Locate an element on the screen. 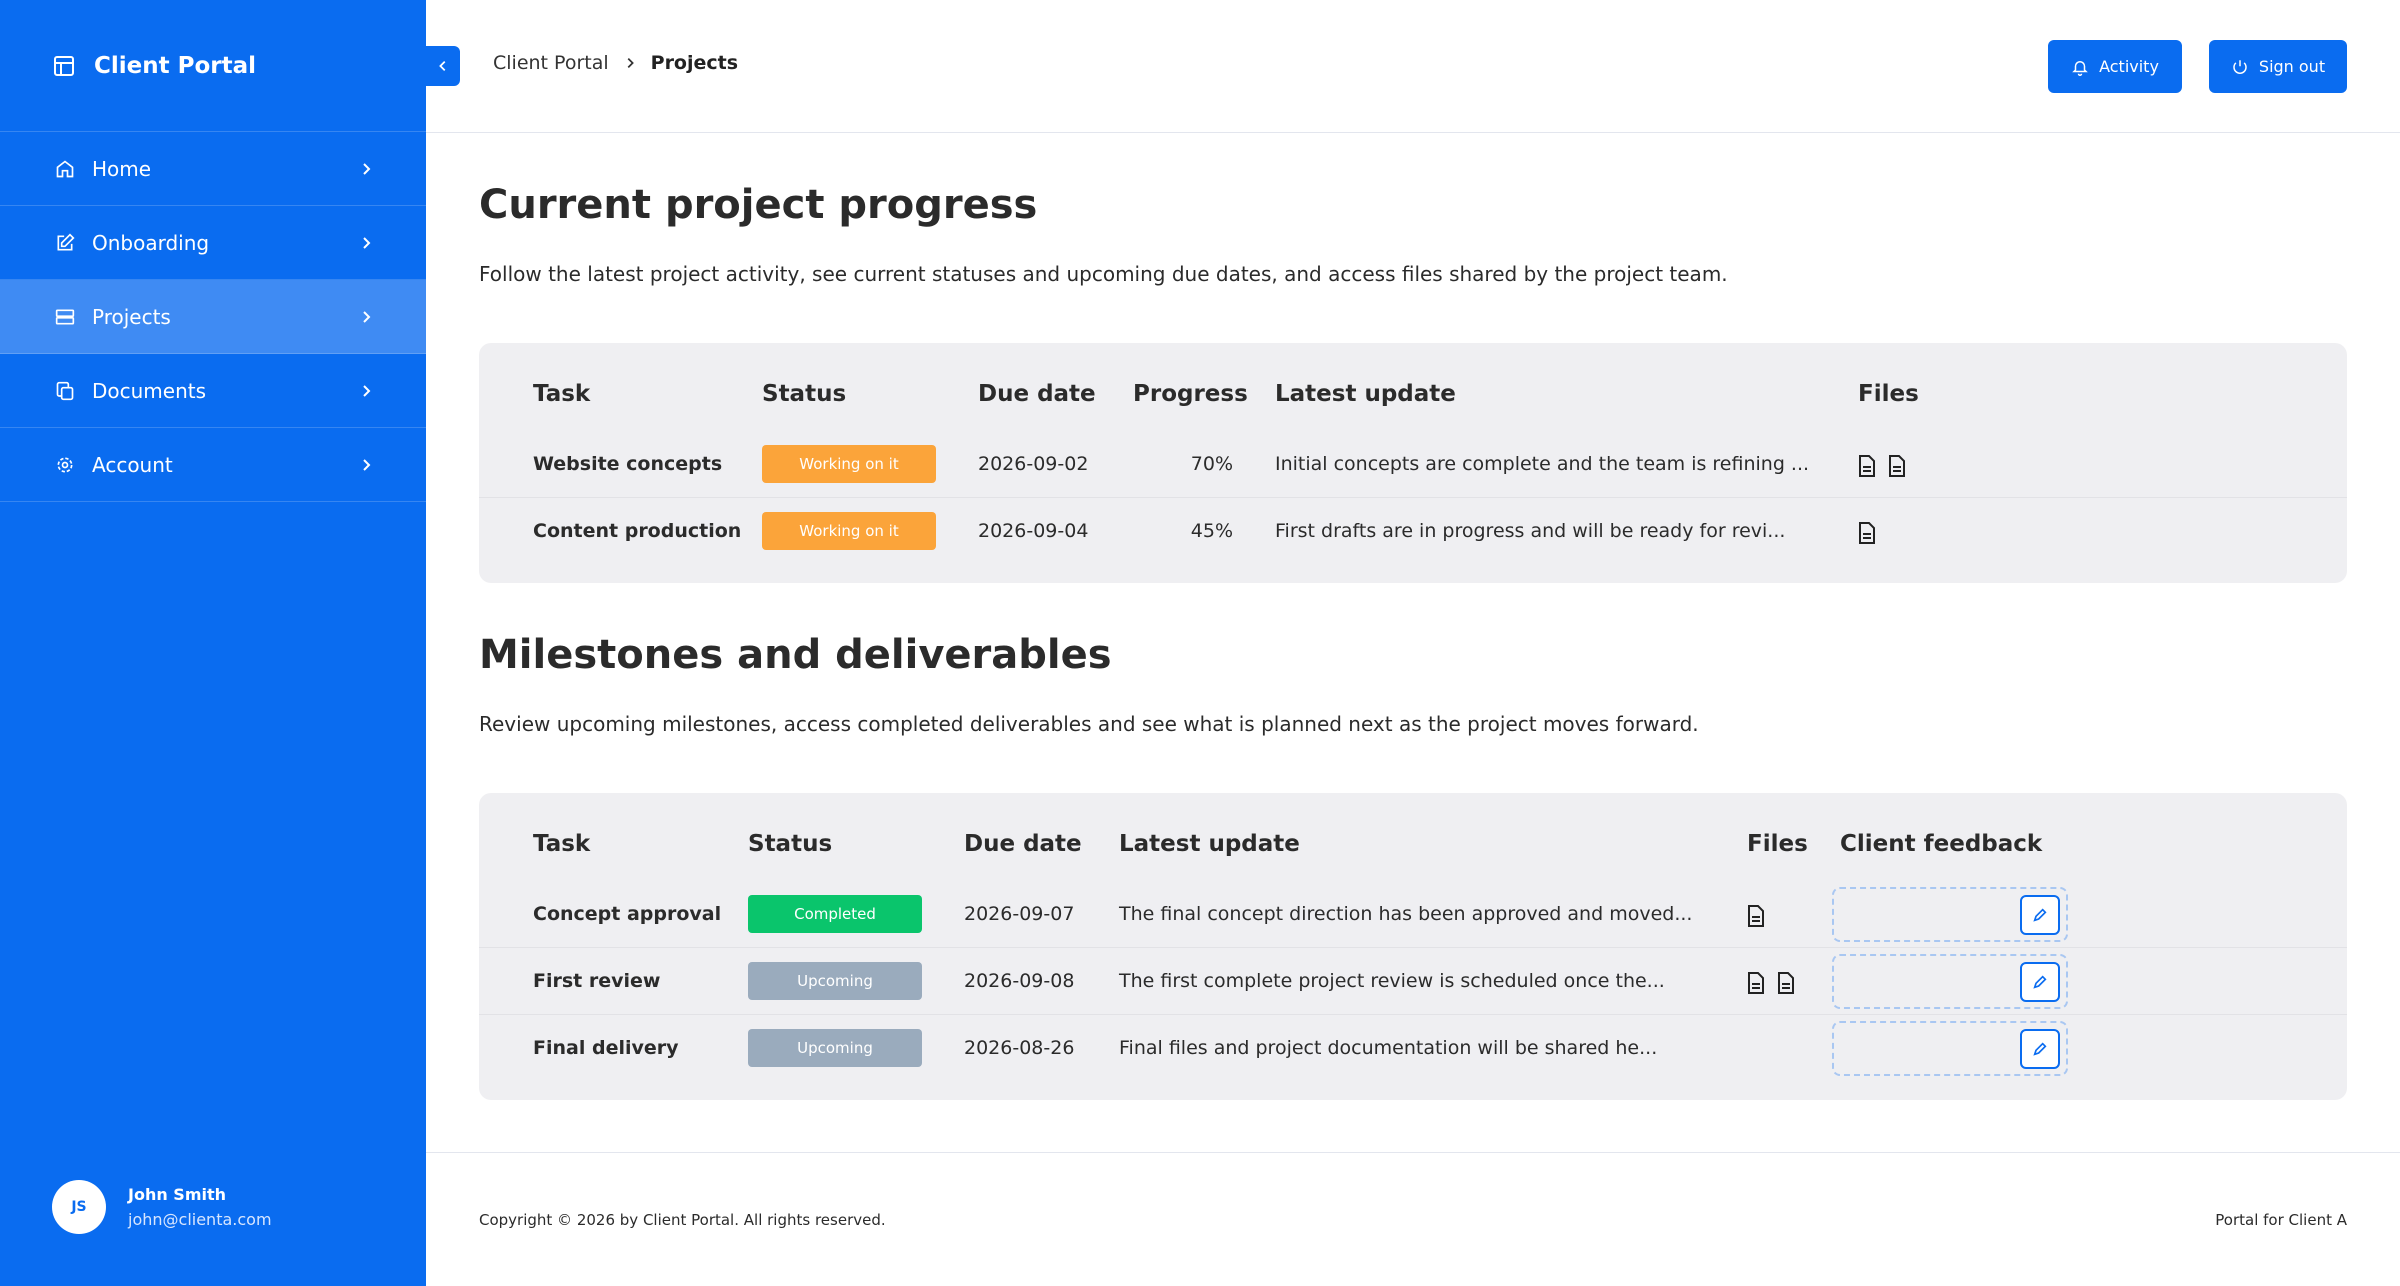 The image size is (2400, 1286). task-name: Final delivery is located at coordinates (606, 1048).